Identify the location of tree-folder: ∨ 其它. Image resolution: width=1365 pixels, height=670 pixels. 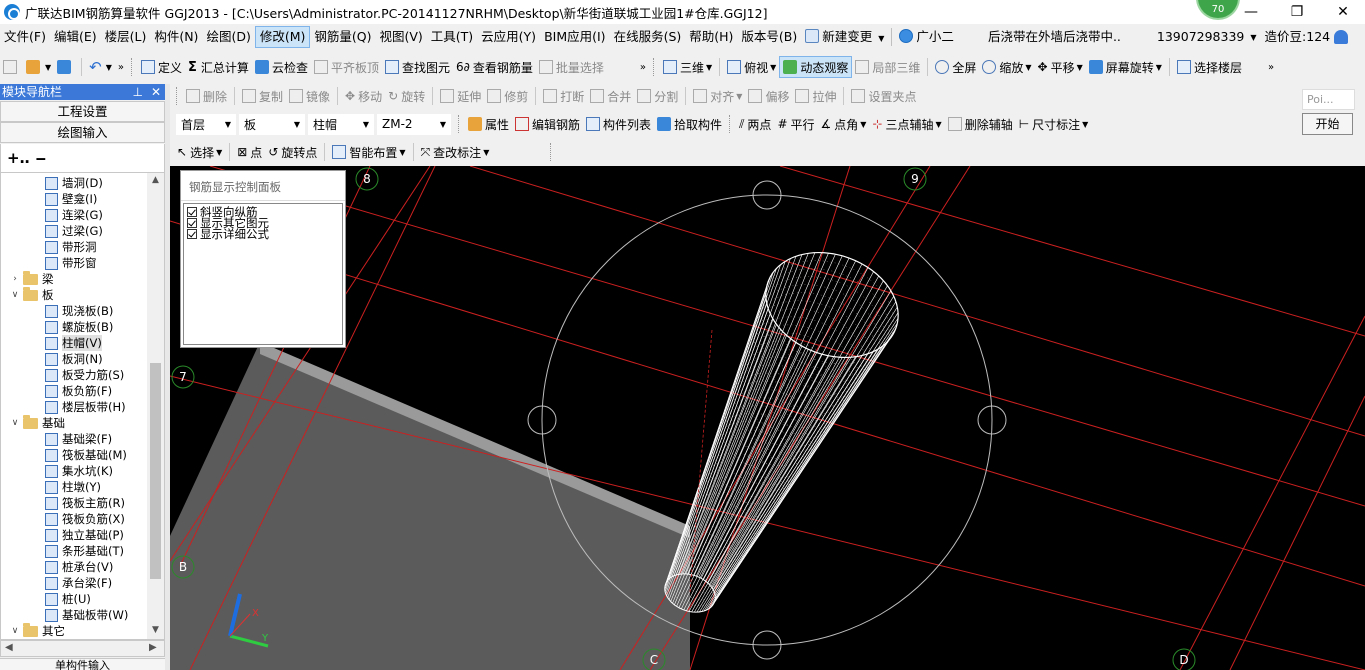
(37, 630).